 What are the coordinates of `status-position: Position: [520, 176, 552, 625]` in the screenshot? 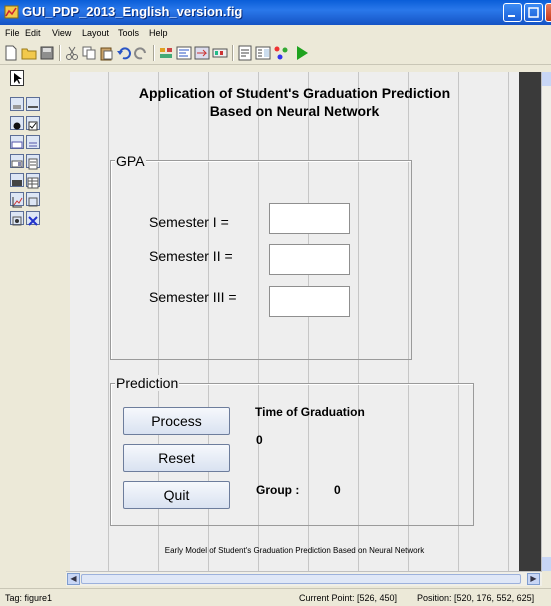 It's located at (476, 598).